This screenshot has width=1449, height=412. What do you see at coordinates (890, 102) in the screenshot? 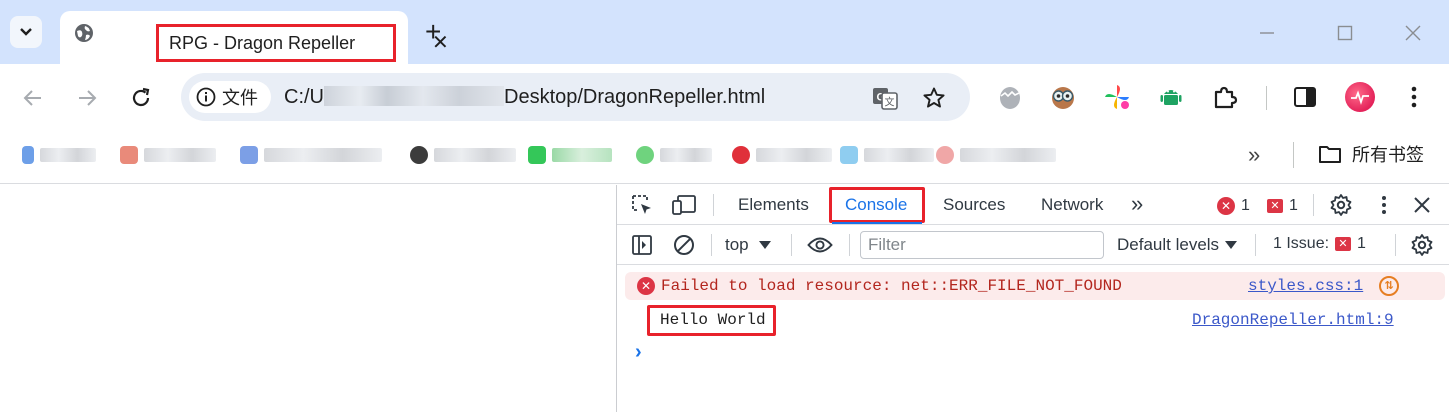
I see `svg-text: 文` at bounding box center [890, 102].